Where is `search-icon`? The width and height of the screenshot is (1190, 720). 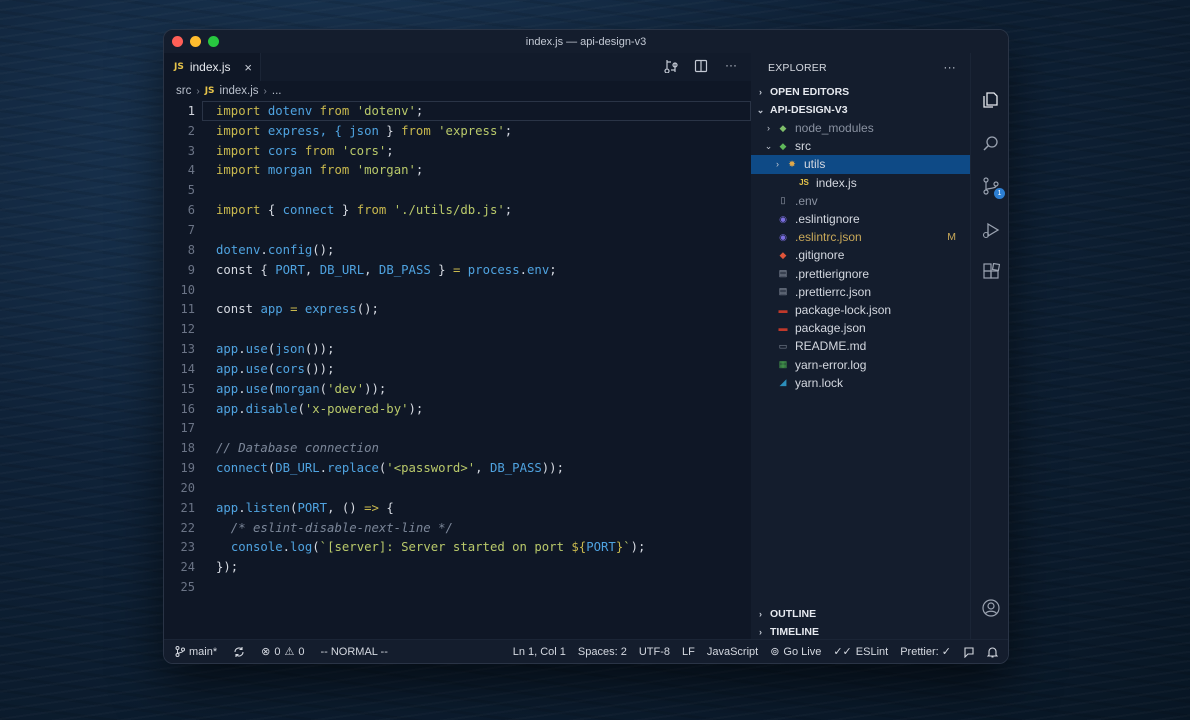 search-icon is located at coordinates (991, 144).